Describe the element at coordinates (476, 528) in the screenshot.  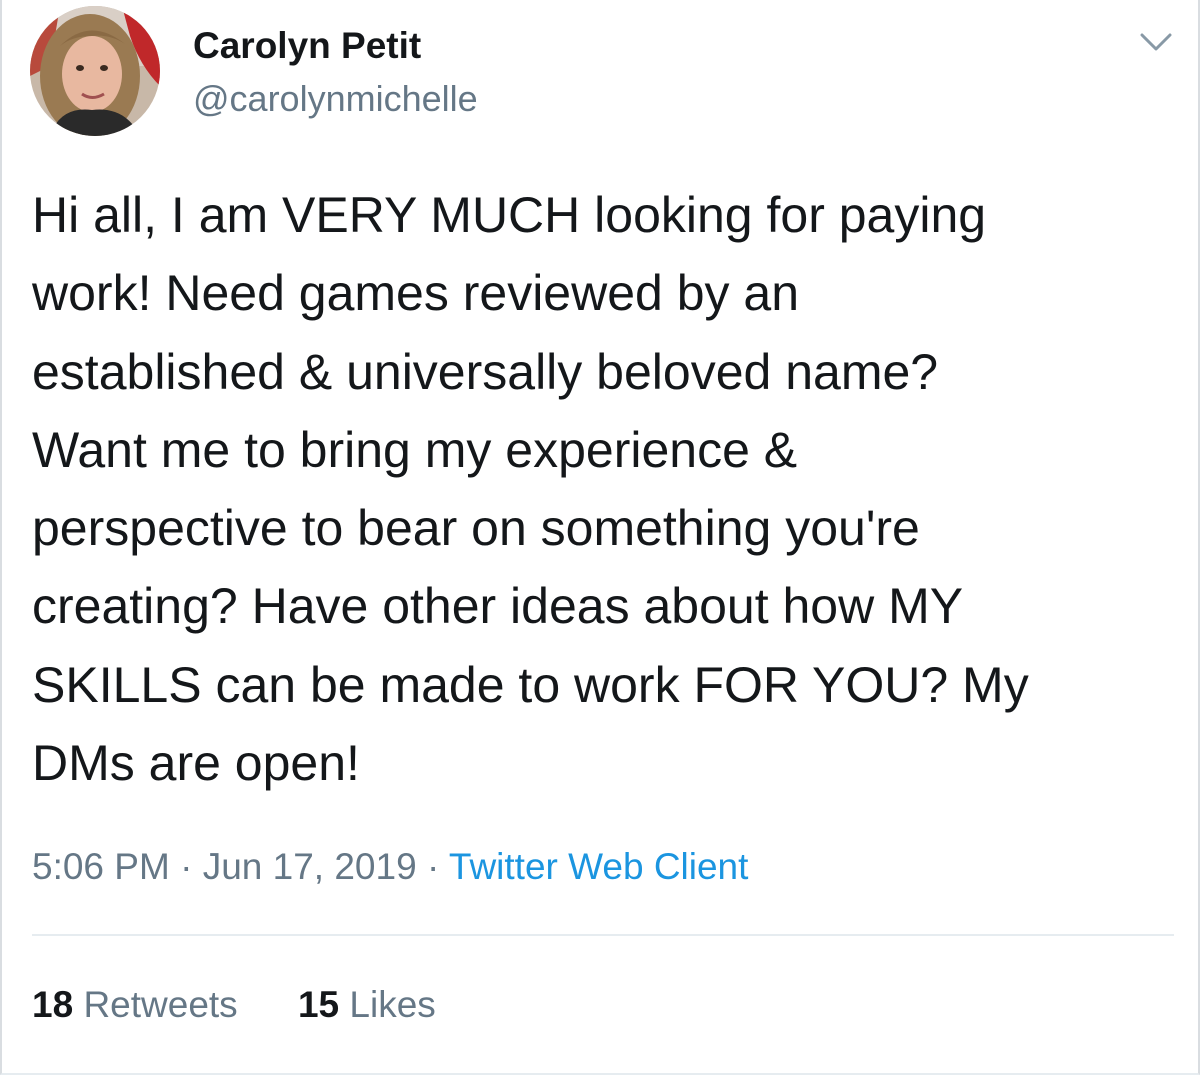
I see `tweet-text-line: perspective to bear on something you're` at that location.